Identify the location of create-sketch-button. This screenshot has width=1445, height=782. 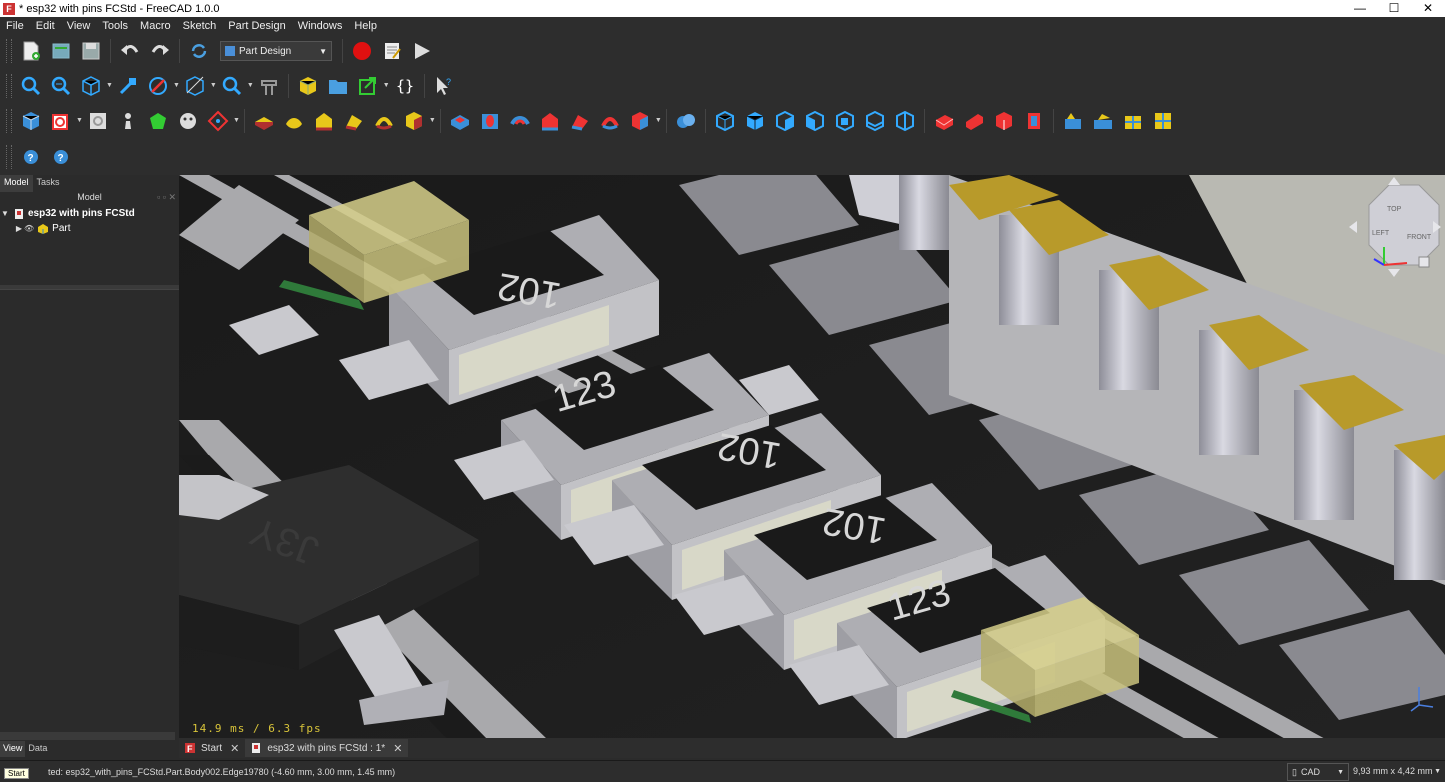
(61, 121).